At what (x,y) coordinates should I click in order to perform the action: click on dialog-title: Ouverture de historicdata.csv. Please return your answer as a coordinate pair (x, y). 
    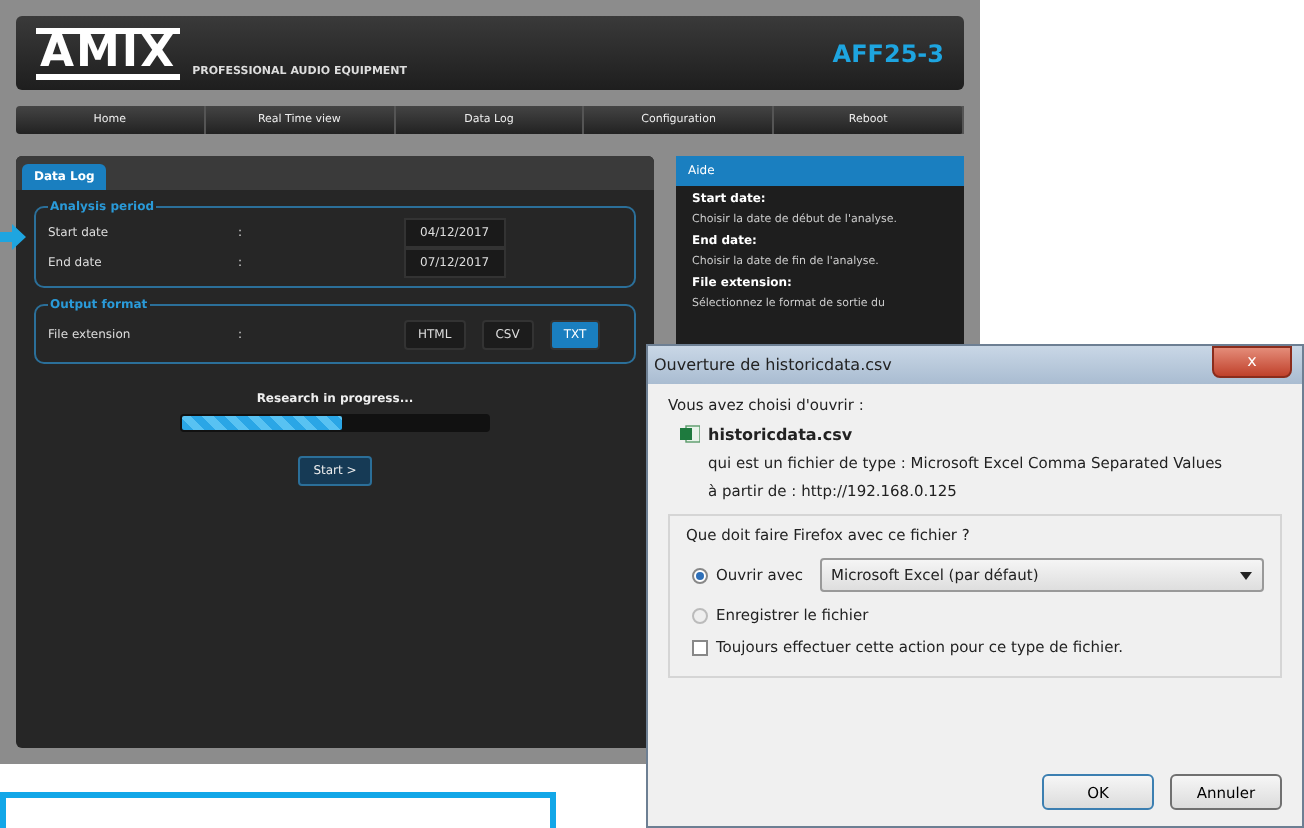
    Looking at the image, I should click on (773, 365).